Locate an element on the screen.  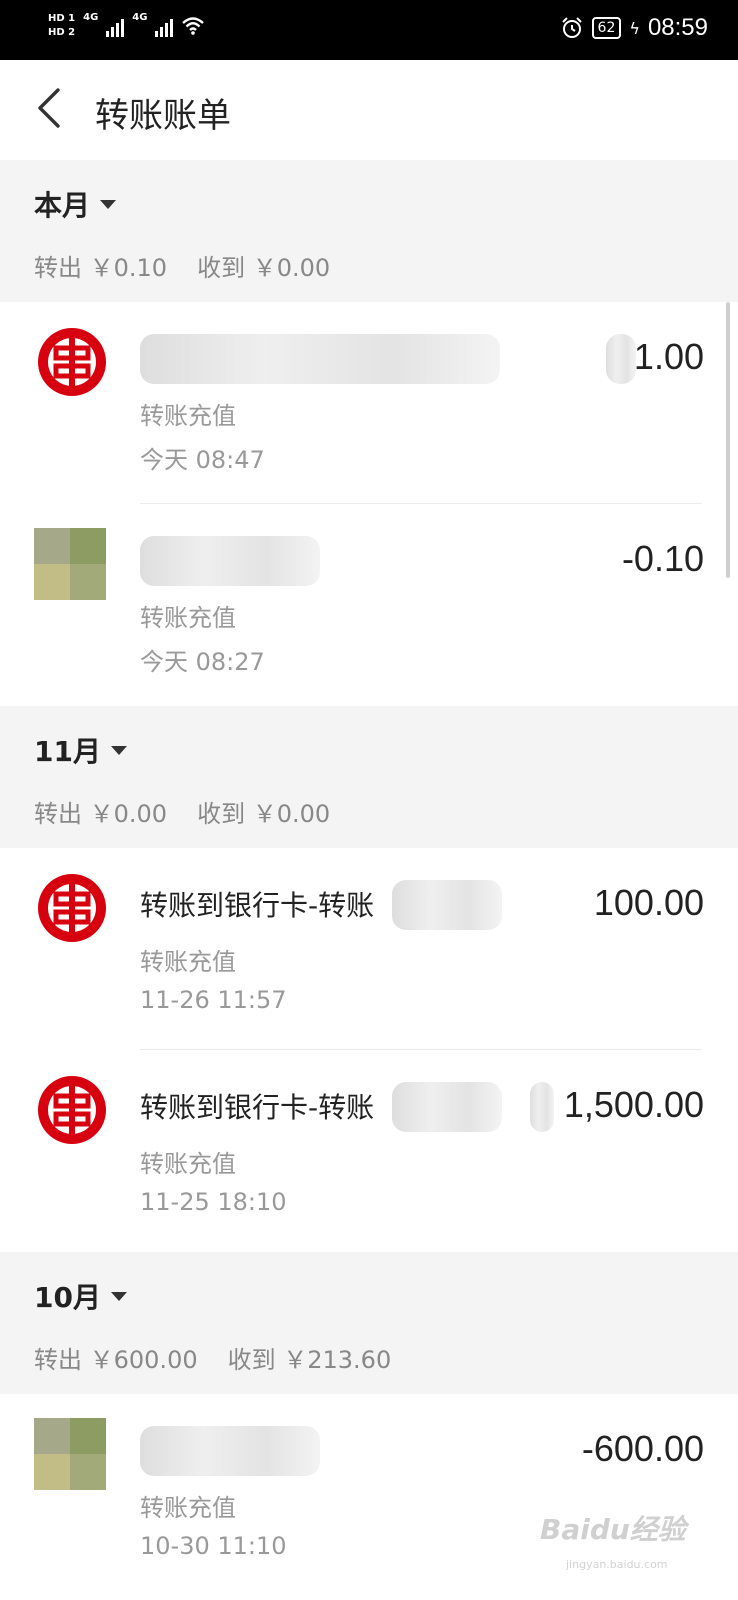
alarm-icon is located at coordinates (571, 27).